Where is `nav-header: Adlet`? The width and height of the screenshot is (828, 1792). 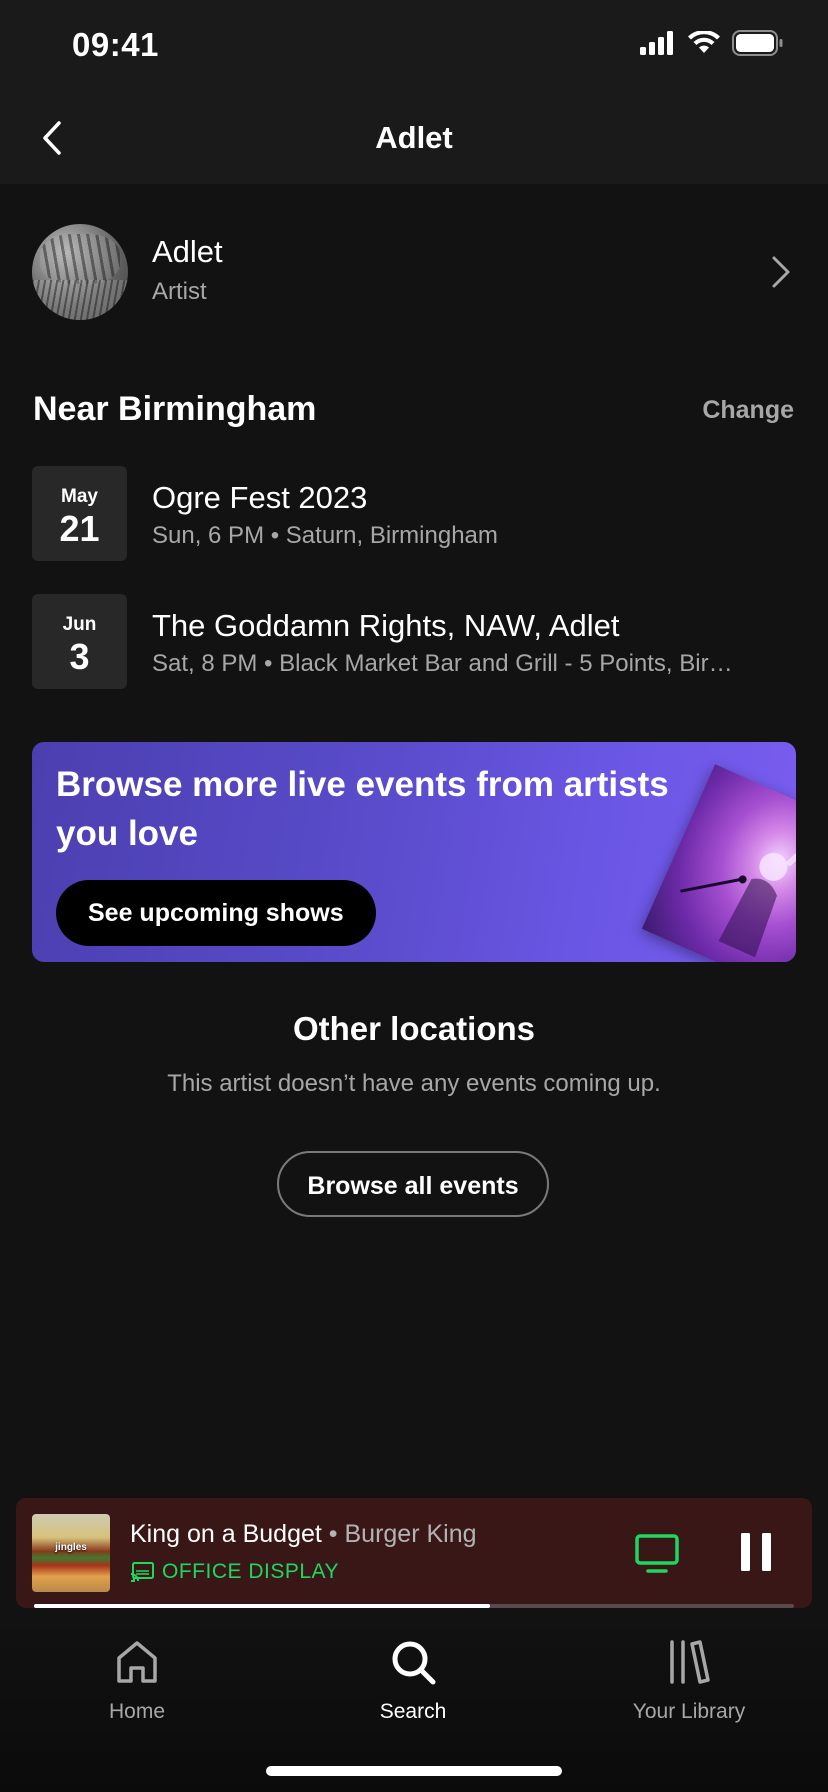
nav-header: Adlet is located at coordinates (414, 138).